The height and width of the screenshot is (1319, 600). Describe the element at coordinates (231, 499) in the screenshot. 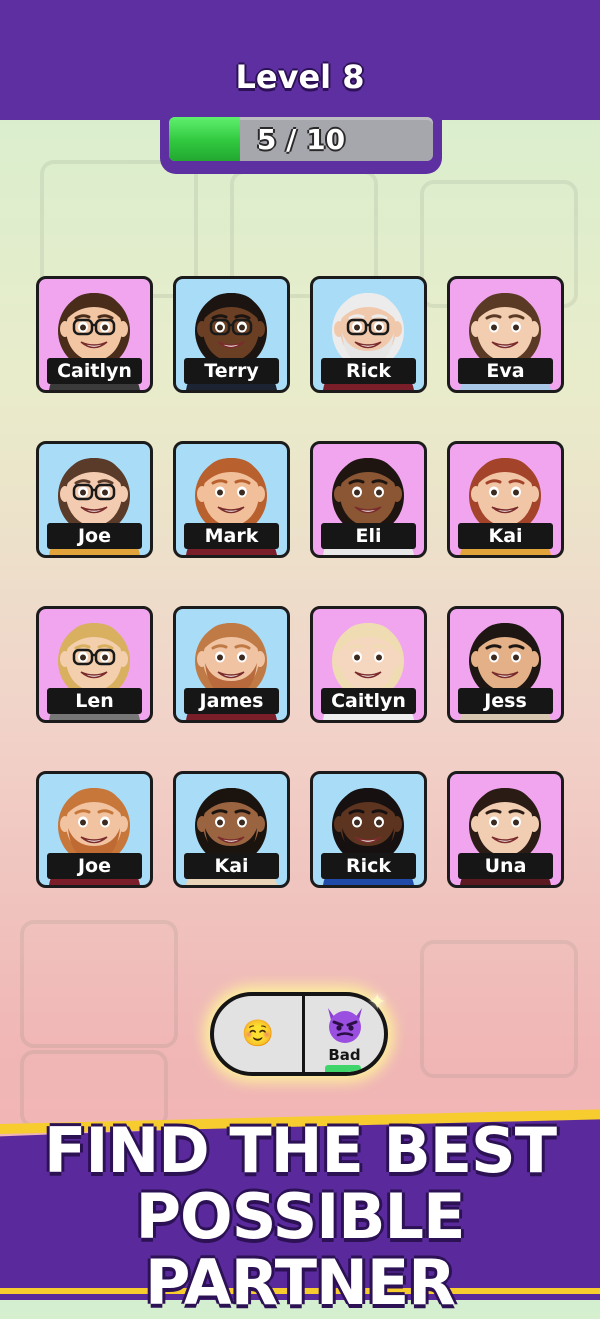

I see `partner-card: Mark` at that location.